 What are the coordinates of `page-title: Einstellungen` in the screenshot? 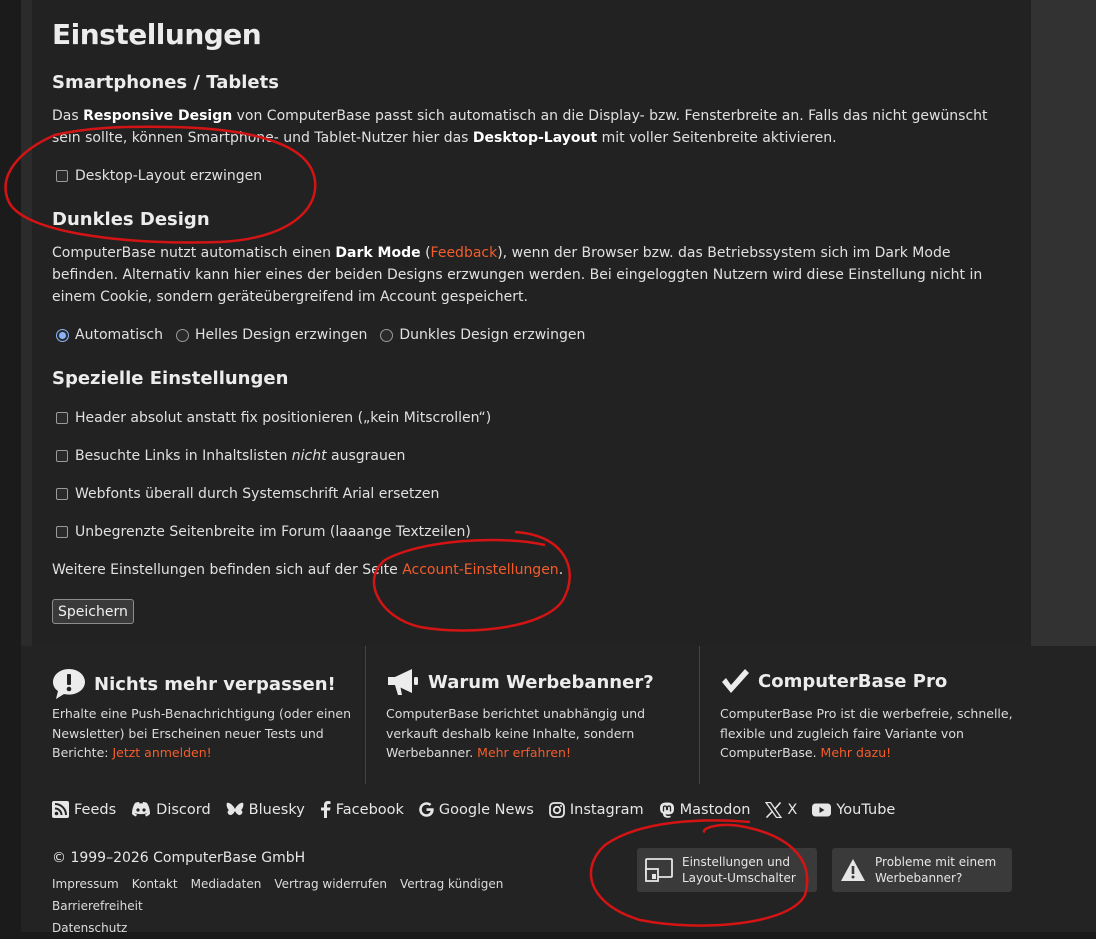 It's located at (157, 34).